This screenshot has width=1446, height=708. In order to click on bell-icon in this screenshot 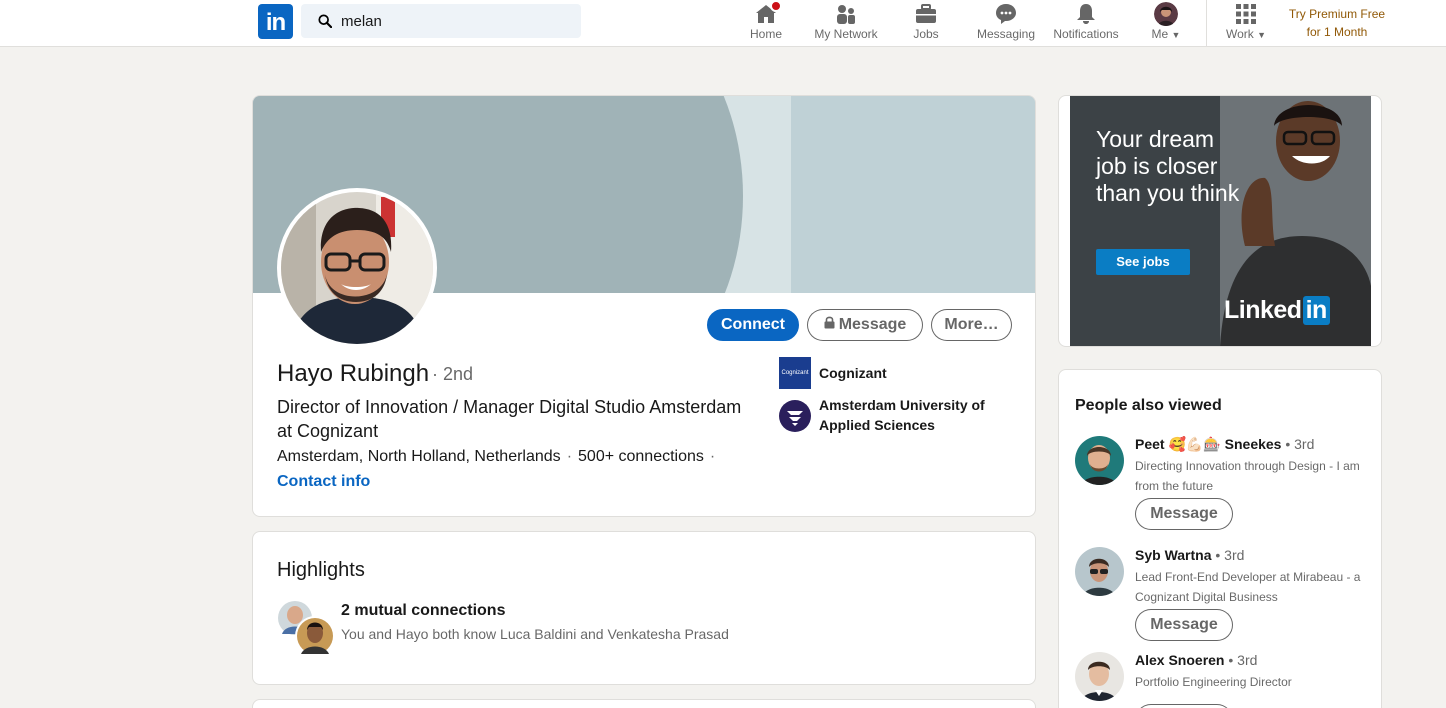, I will do `click(1086, 14)`.